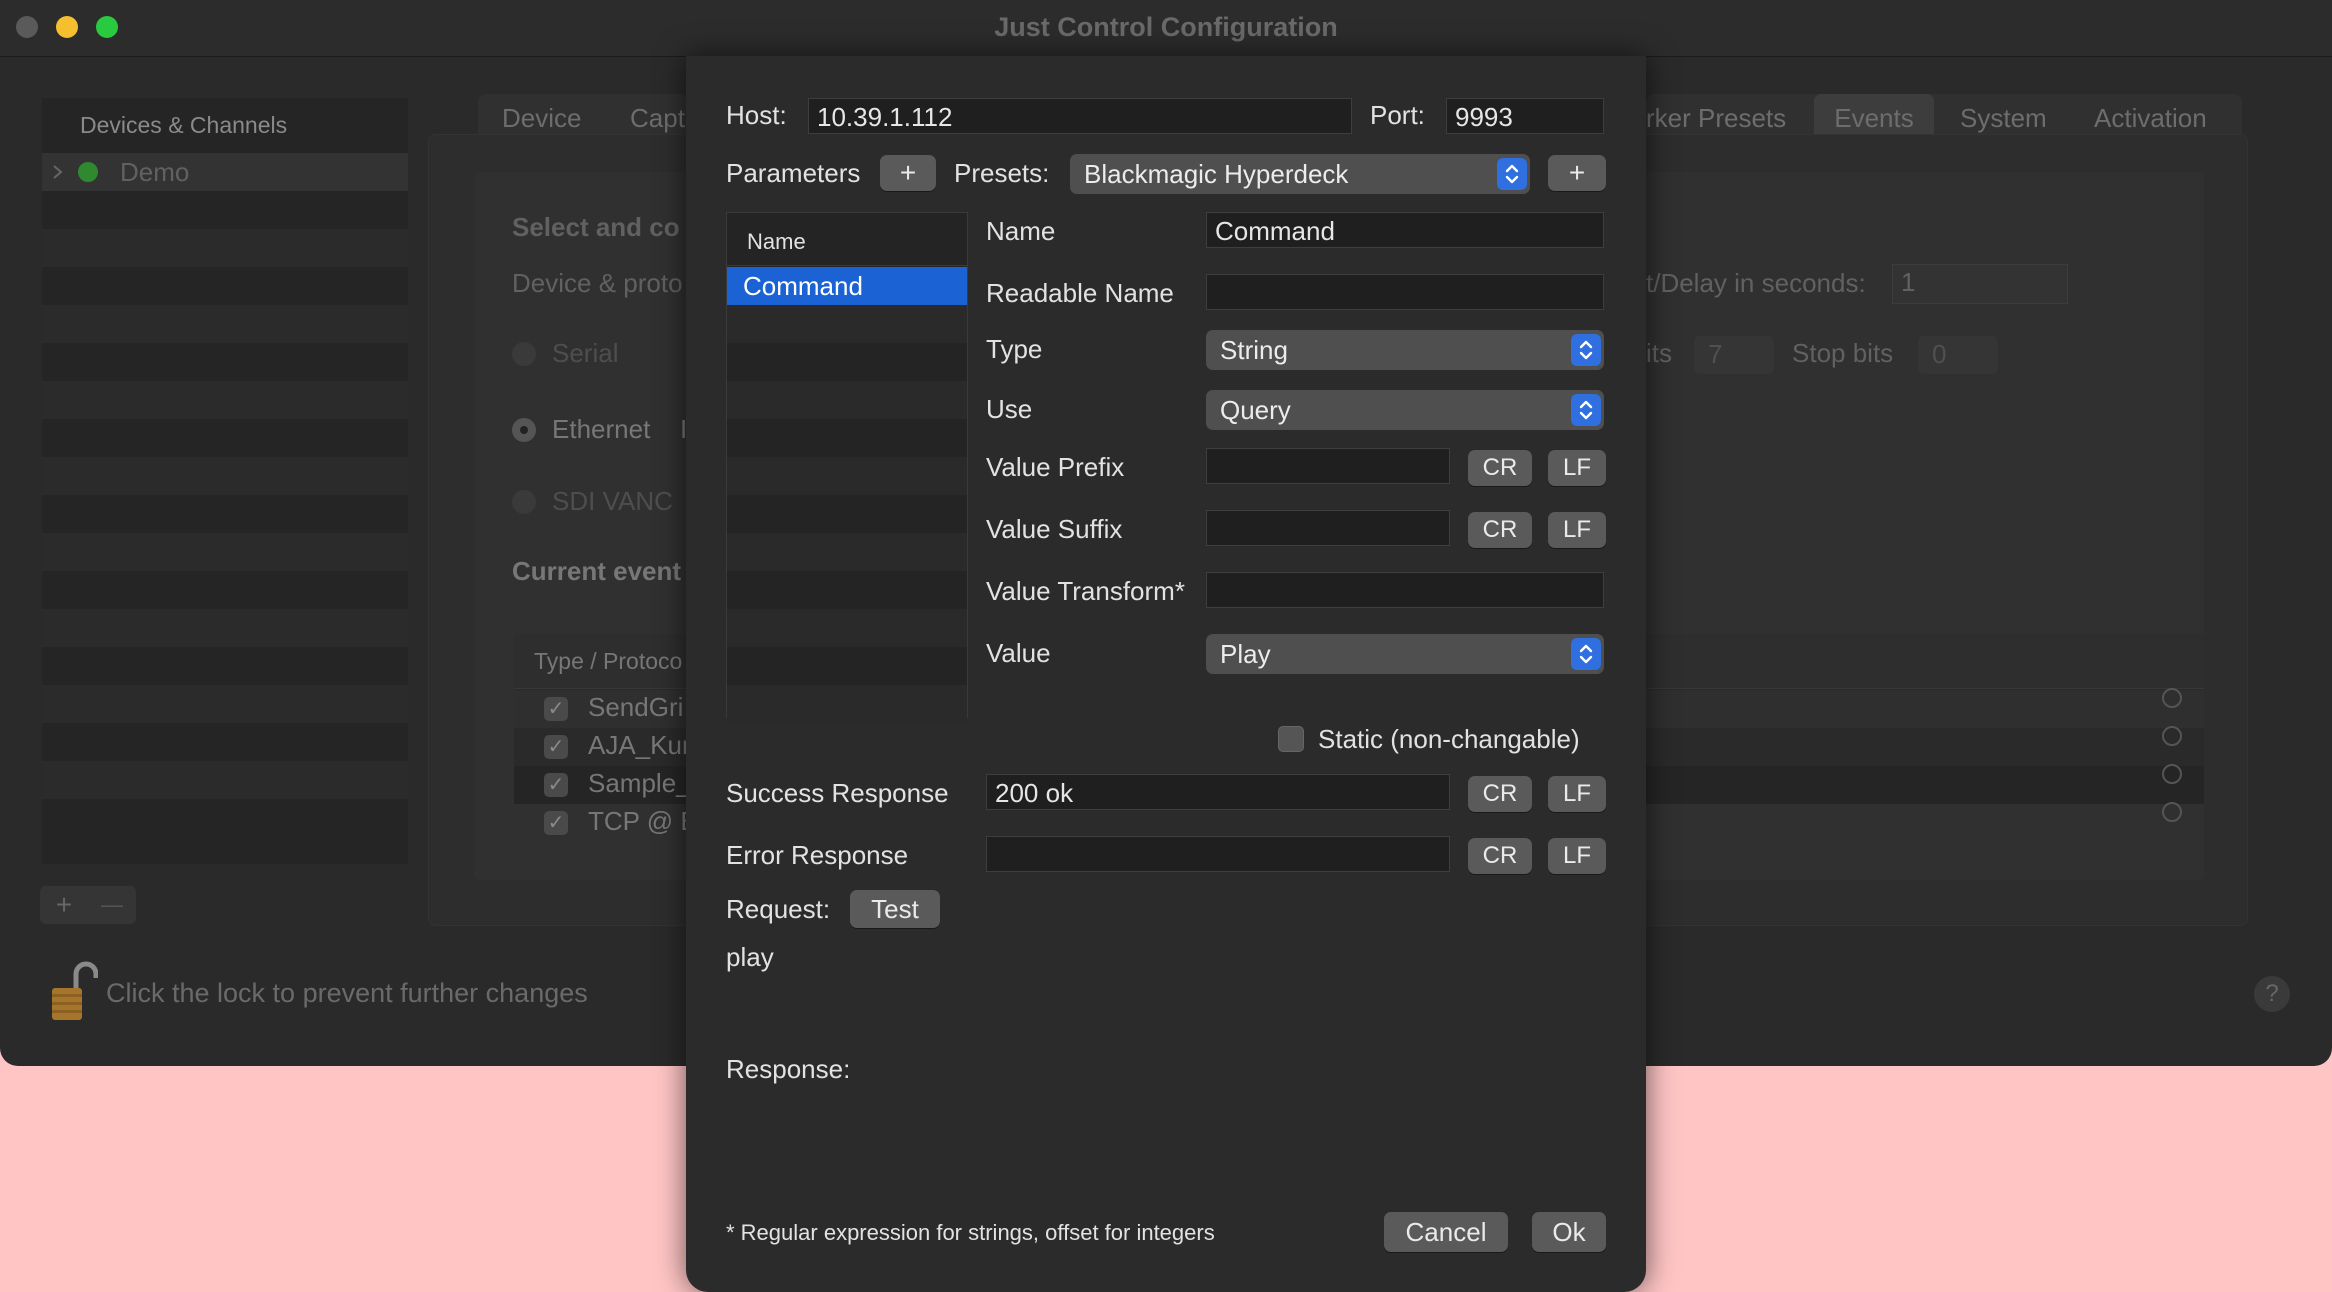 The image size is (2332, 1292). What do you see at coordinates (803, 286) in the screenshot?
I see `list-item-label: Command` at bounding box center [803, 286].